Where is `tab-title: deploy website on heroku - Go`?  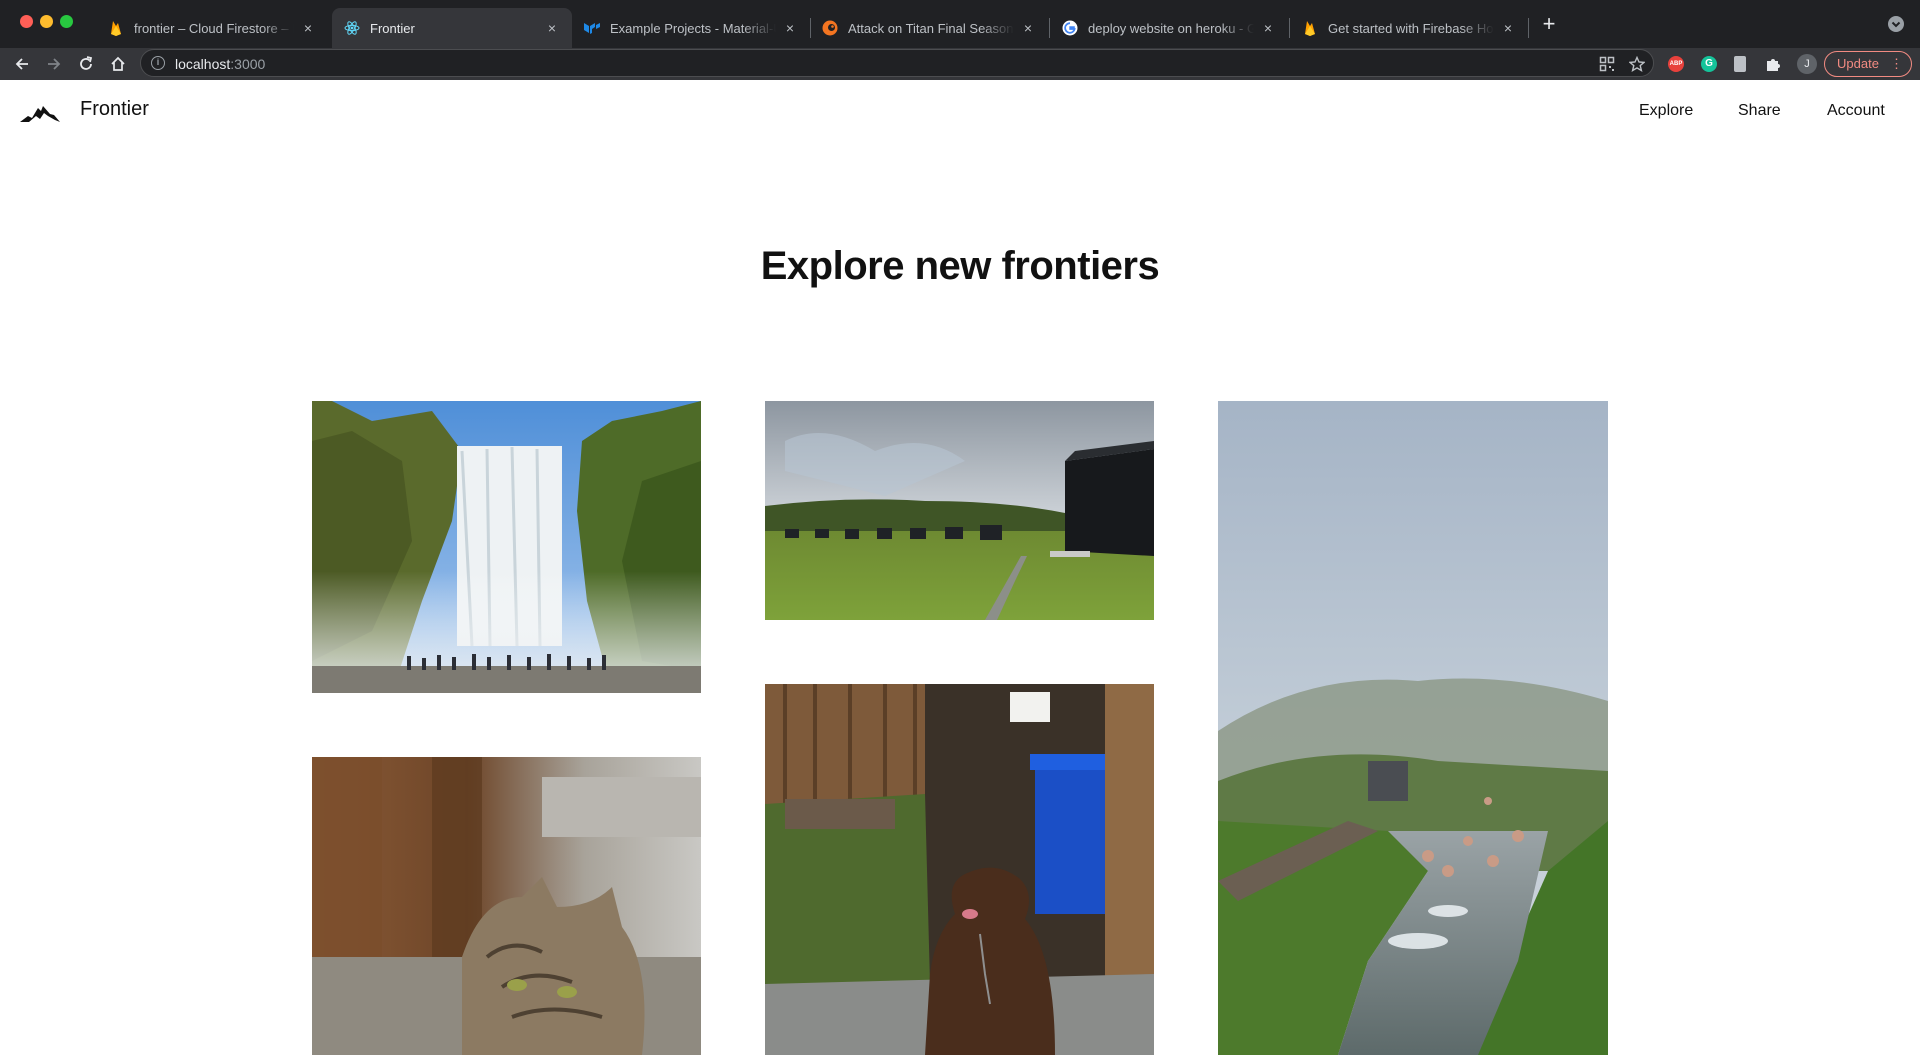 tab-title: deploy website on heroku - Go is located at coordinates (1171, 28).